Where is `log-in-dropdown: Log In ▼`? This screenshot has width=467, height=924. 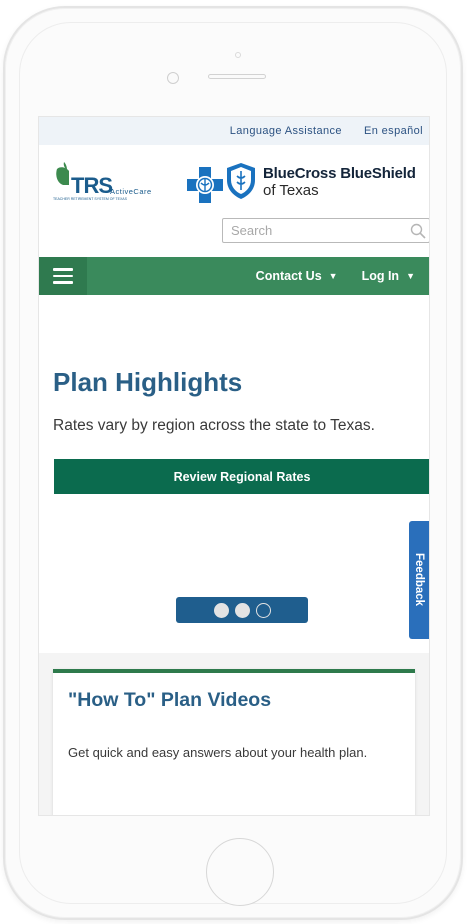 log-in-dropdown: Log In ▼ is located at coordinates (388, 276).